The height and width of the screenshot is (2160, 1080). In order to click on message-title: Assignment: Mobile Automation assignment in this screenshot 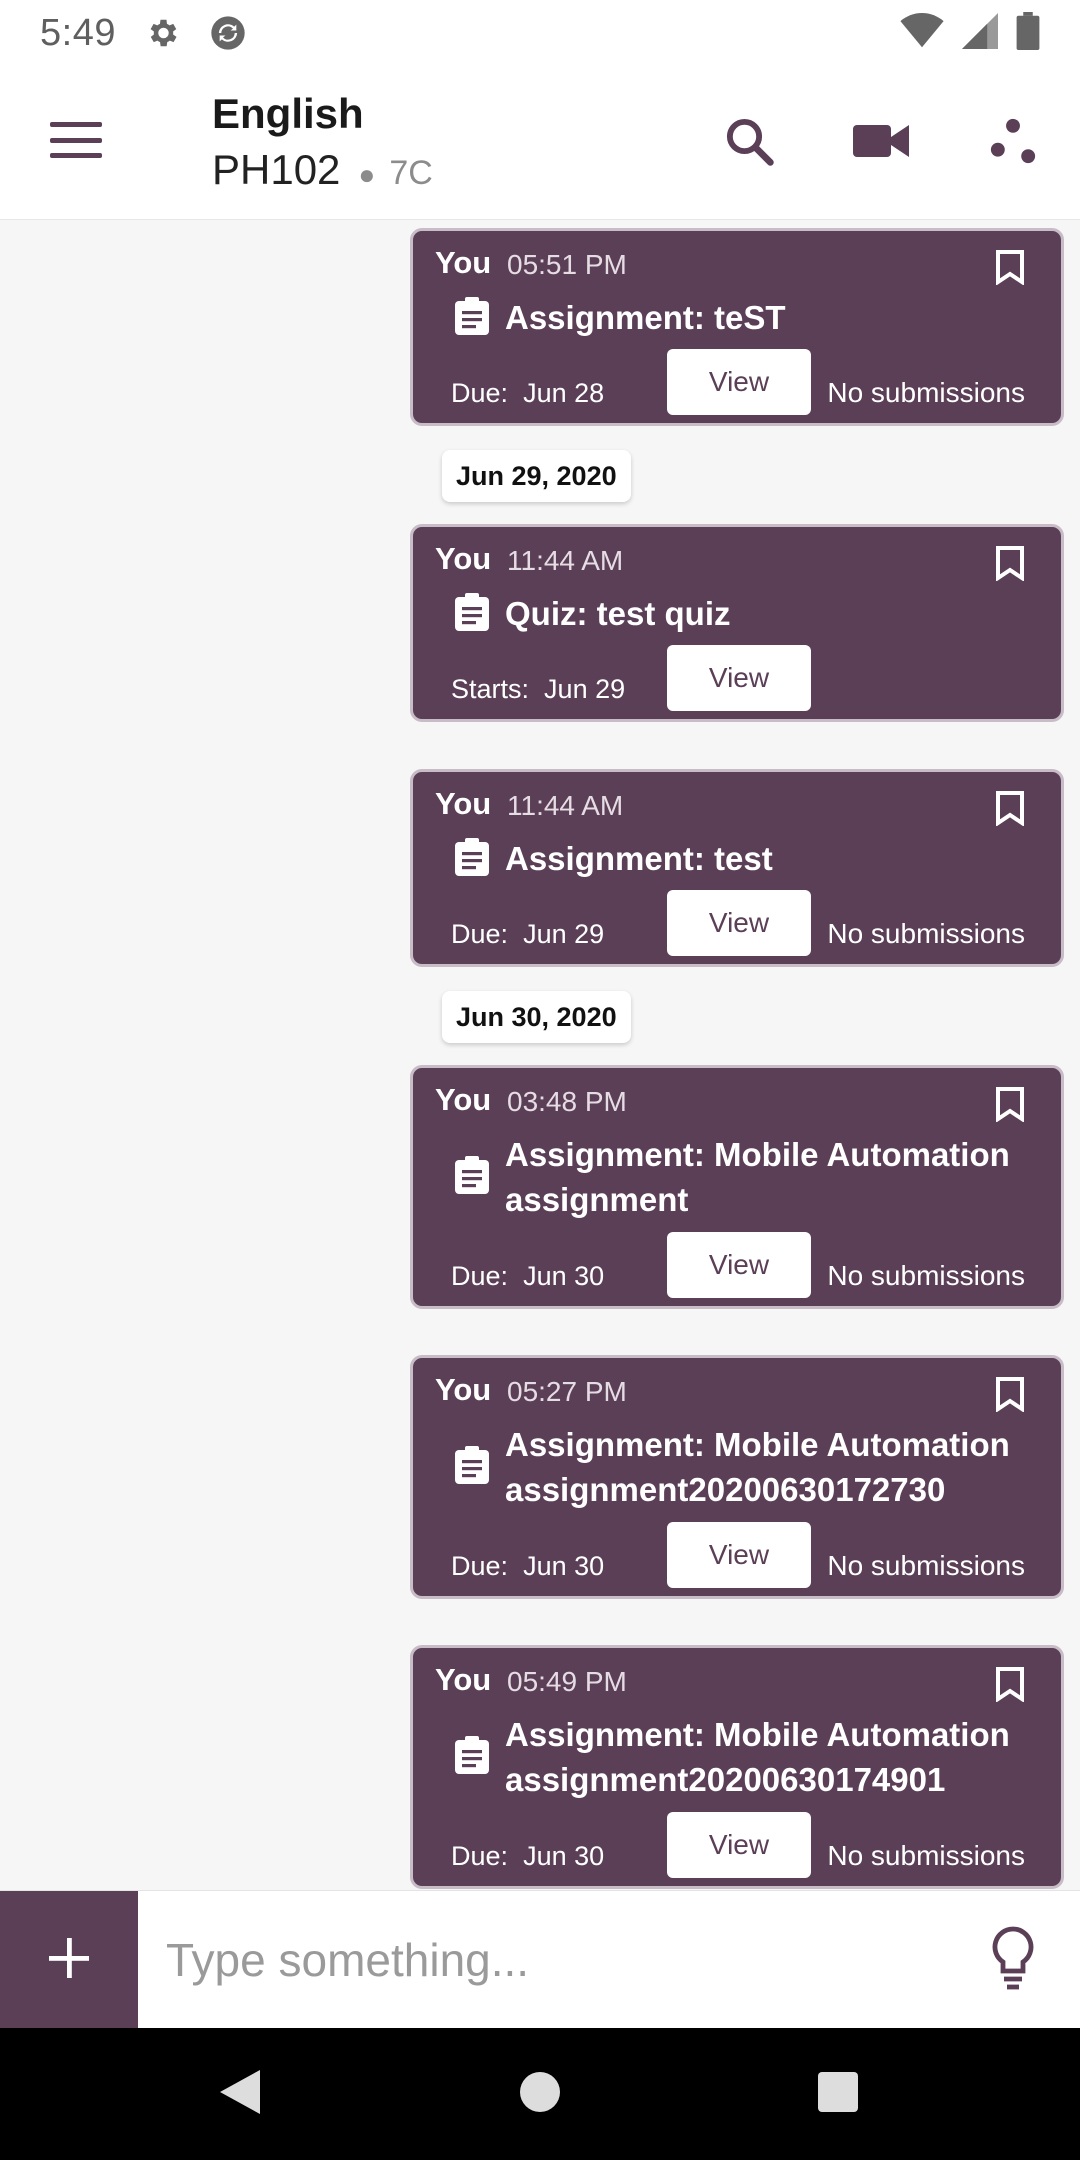, I will do `click(757, 1177)`.